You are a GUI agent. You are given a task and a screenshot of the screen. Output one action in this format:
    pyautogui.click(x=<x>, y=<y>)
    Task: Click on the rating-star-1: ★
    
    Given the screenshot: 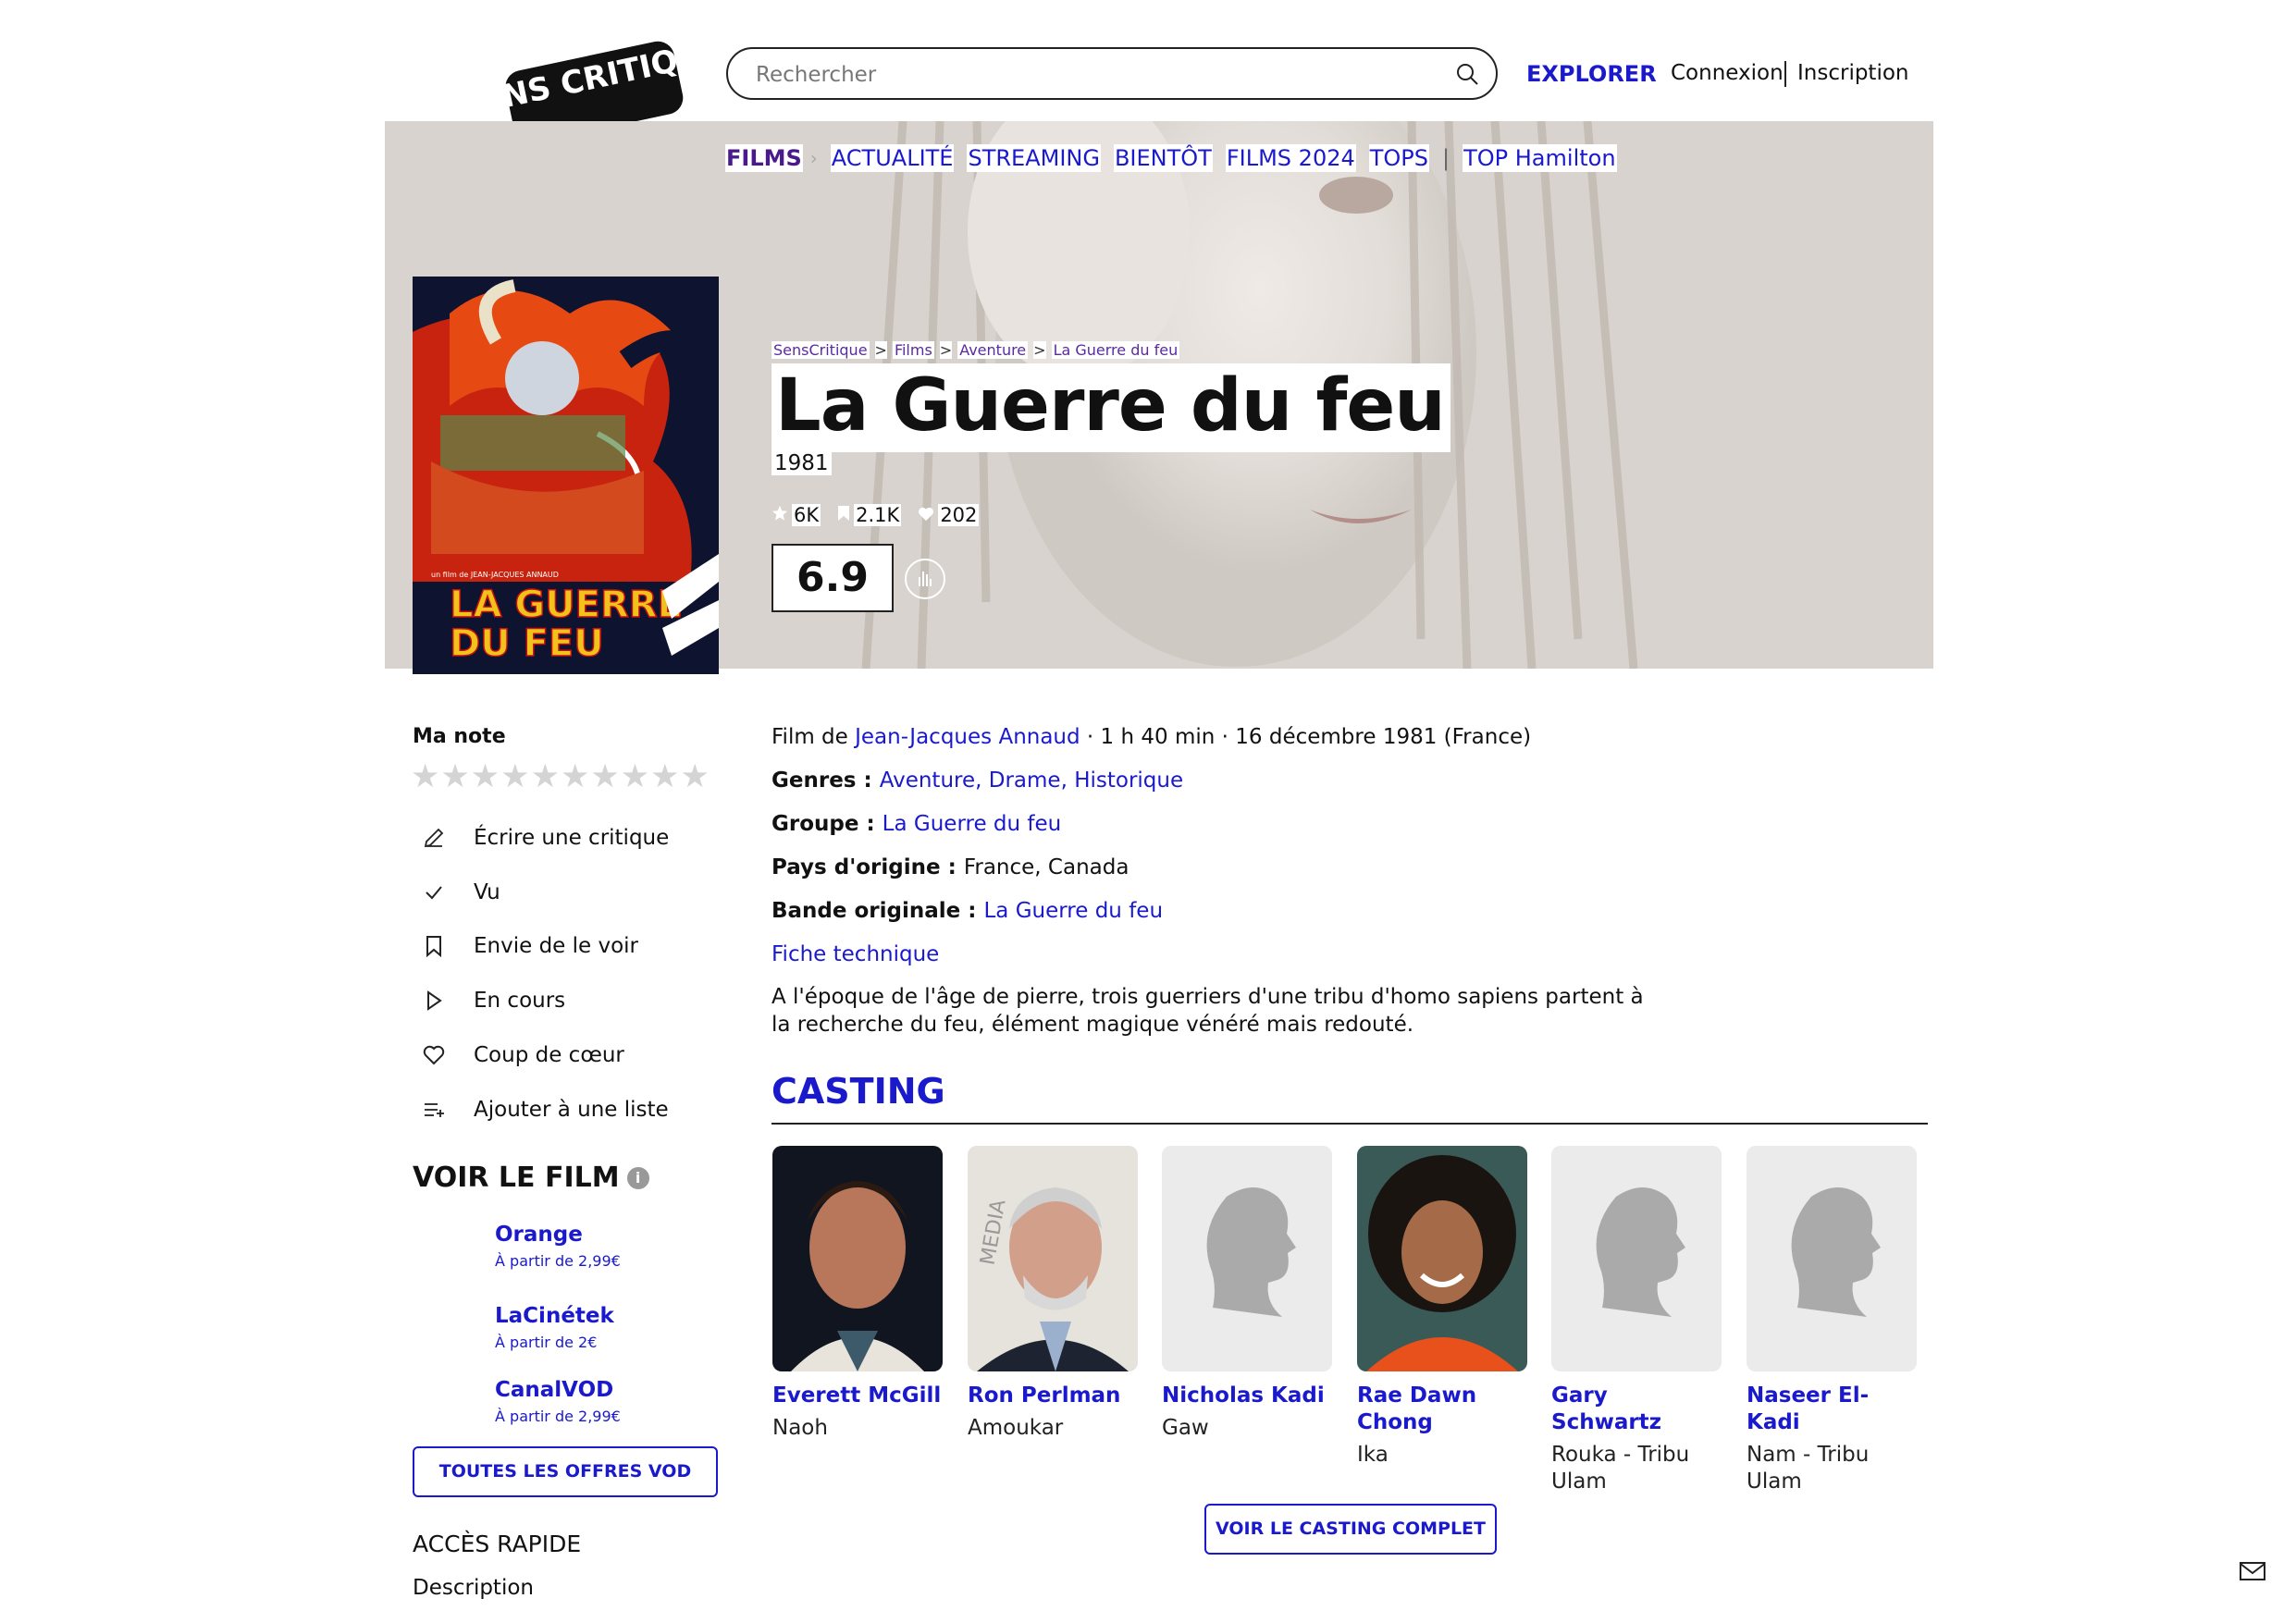 What is the action you would take?
    pyautogui.click(x=425, y=776)
    